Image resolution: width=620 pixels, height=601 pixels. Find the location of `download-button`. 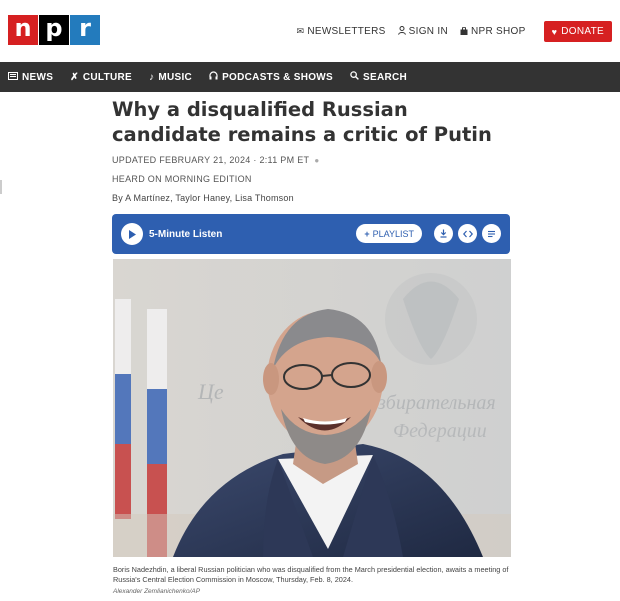

download-button is located at coordinates (443, 233).